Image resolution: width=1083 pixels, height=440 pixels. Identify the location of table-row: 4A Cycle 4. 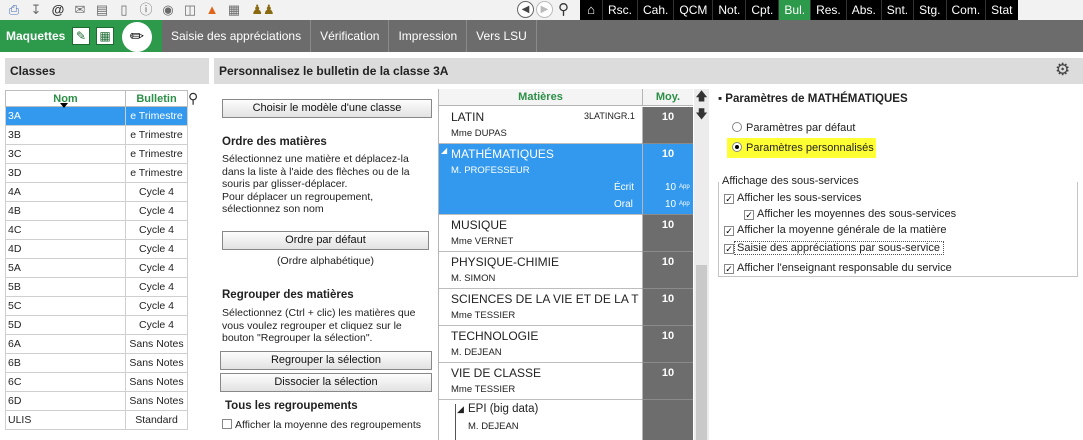
(96, 192).